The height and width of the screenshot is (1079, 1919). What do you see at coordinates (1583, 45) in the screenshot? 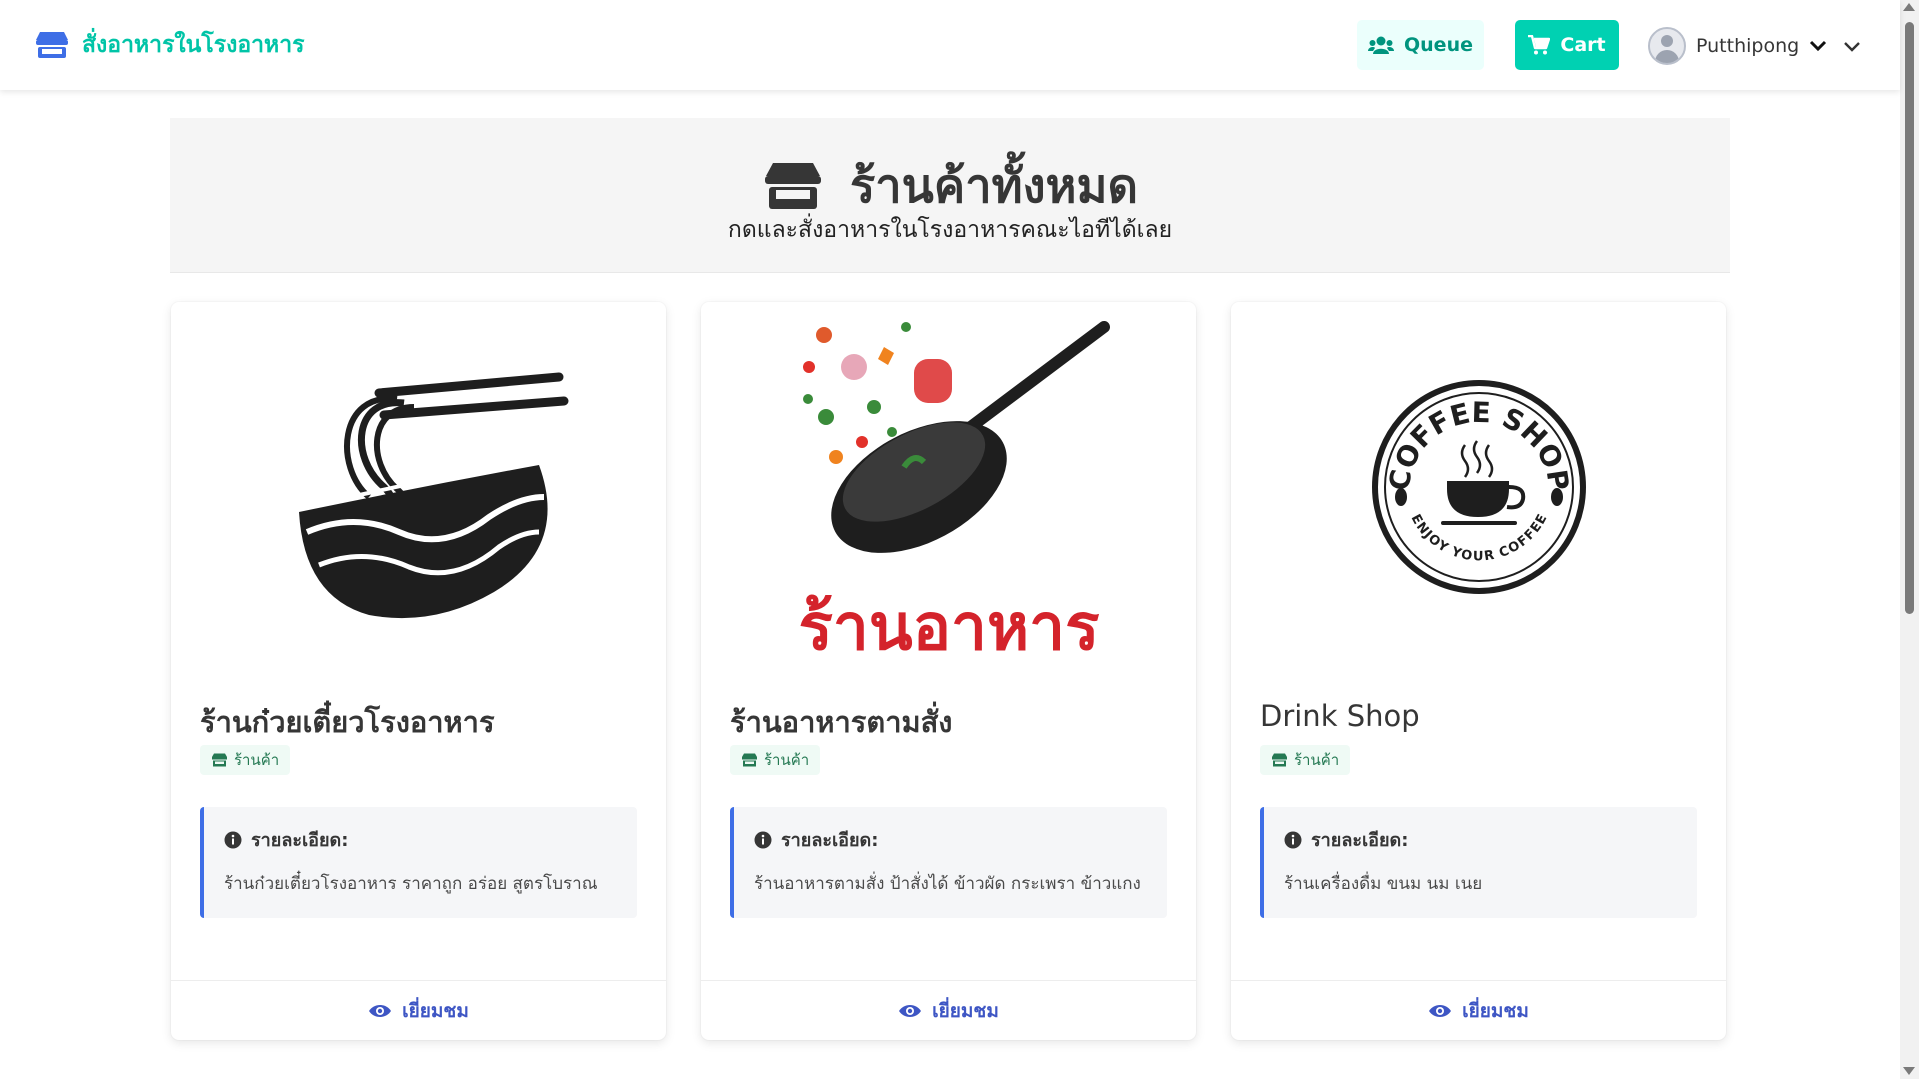
I see `cart-label: Cart` at bounding box center [1583, 45].